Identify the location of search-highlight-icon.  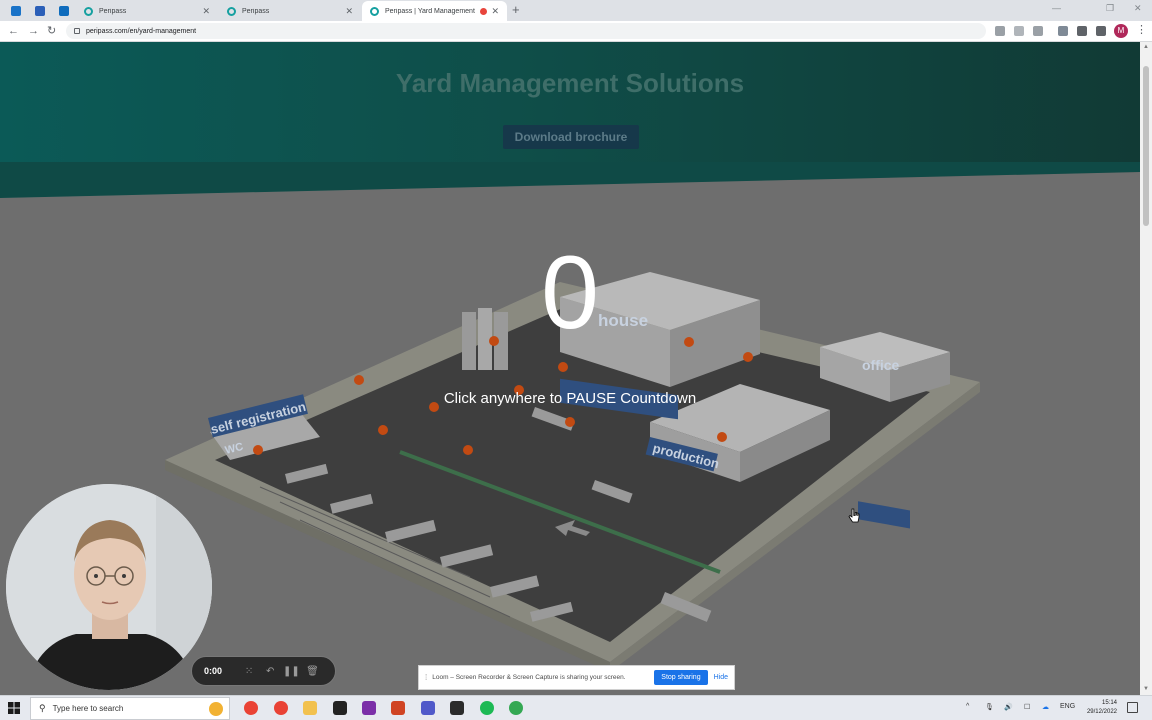
(216, 709).